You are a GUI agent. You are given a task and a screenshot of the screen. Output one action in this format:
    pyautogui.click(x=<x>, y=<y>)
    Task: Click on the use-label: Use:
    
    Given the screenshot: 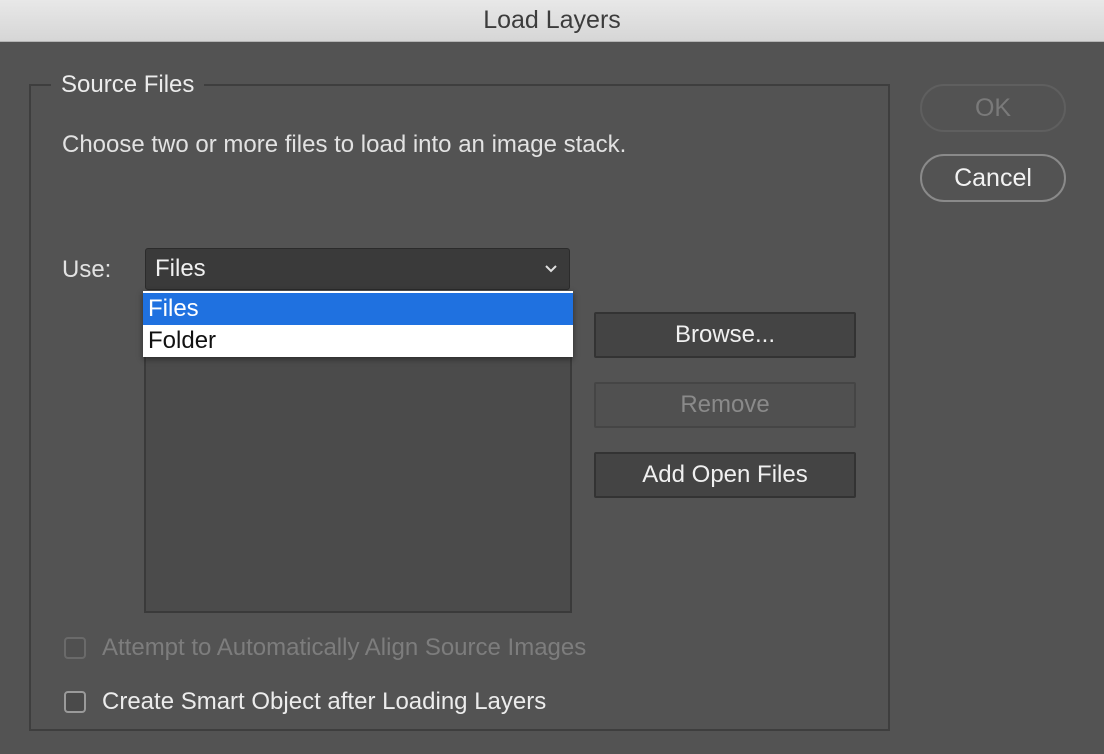 What is the action you would take?
    pyautogui.click(x=87, y=269)
    